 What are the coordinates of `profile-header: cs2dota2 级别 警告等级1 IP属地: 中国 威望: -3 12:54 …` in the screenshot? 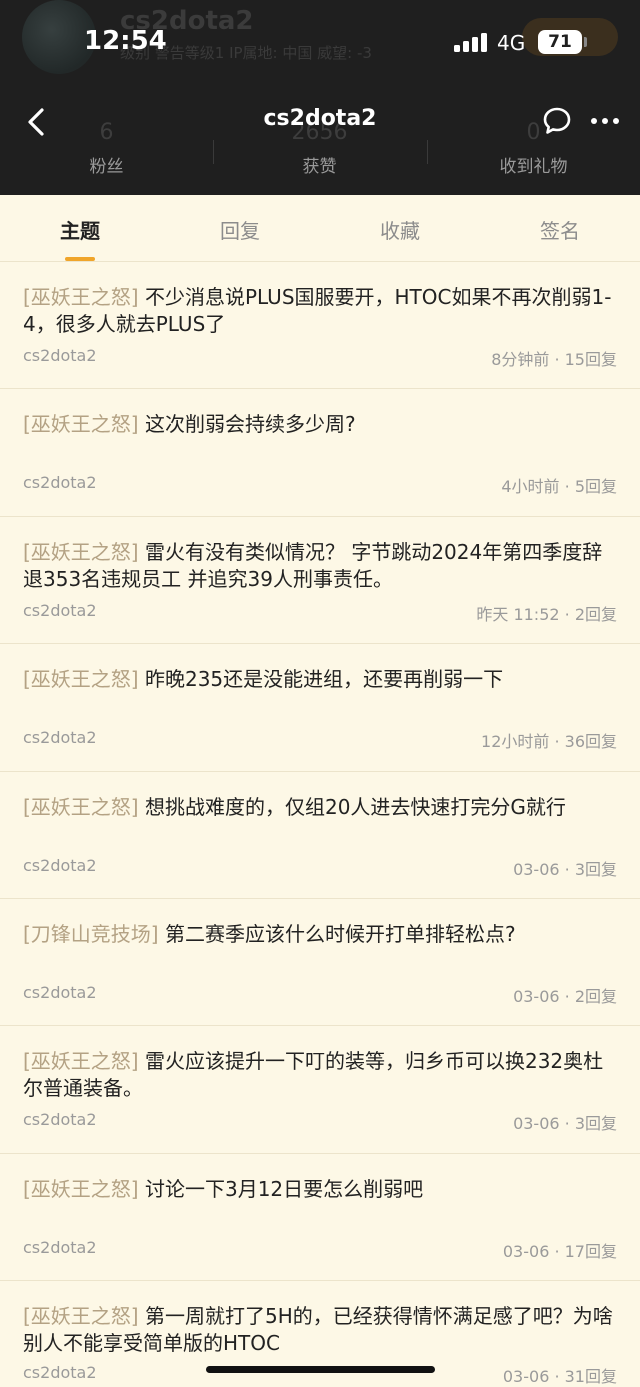 It's located at (320, 97).